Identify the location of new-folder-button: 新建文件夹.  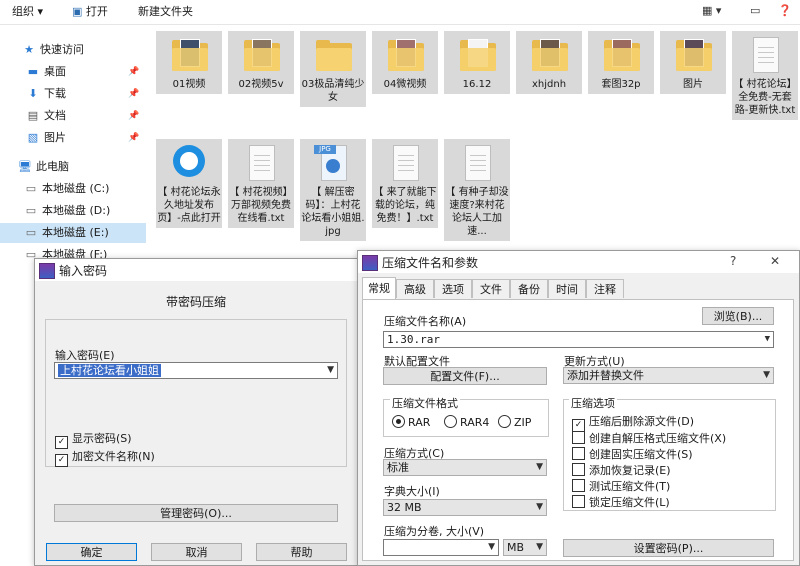
(165, 12).